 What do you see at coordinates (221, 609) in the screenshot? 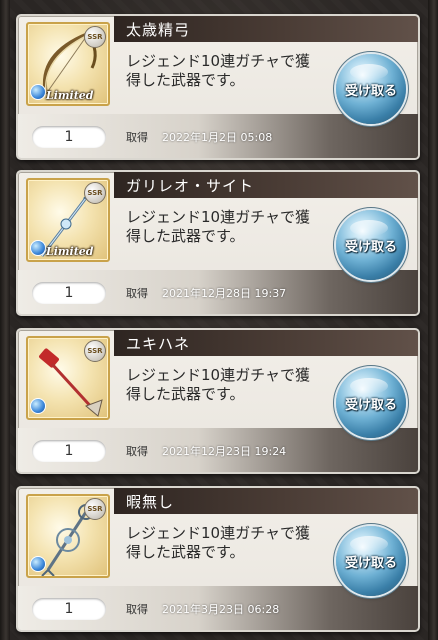
I see `acquired-date: 2021年3月23日 06:28` at bounding box center [221, 609].